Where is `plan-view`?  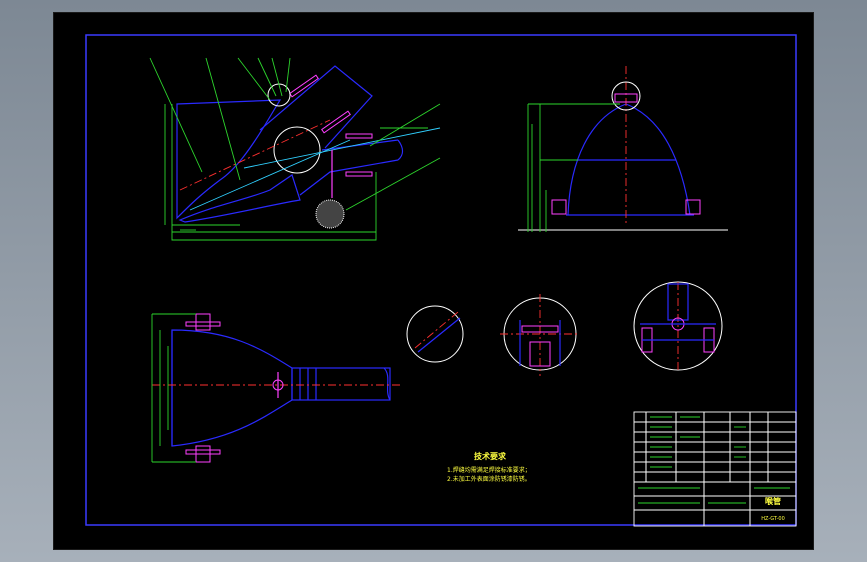
plan-view is located at coordinates (276, 388).